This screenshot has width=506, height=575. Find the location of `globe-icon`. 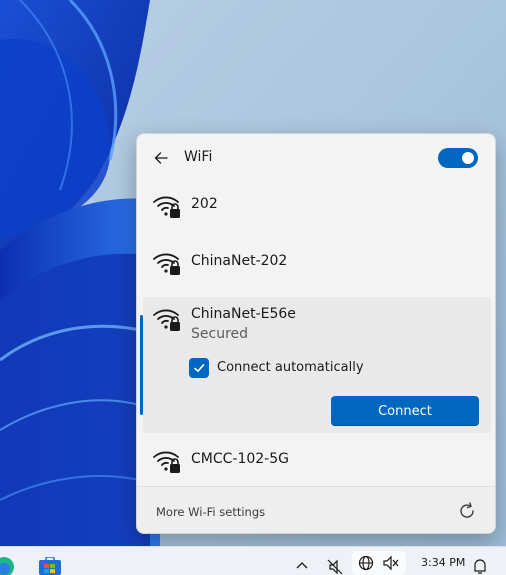

globe-icon is located at coordinates (366, 563).